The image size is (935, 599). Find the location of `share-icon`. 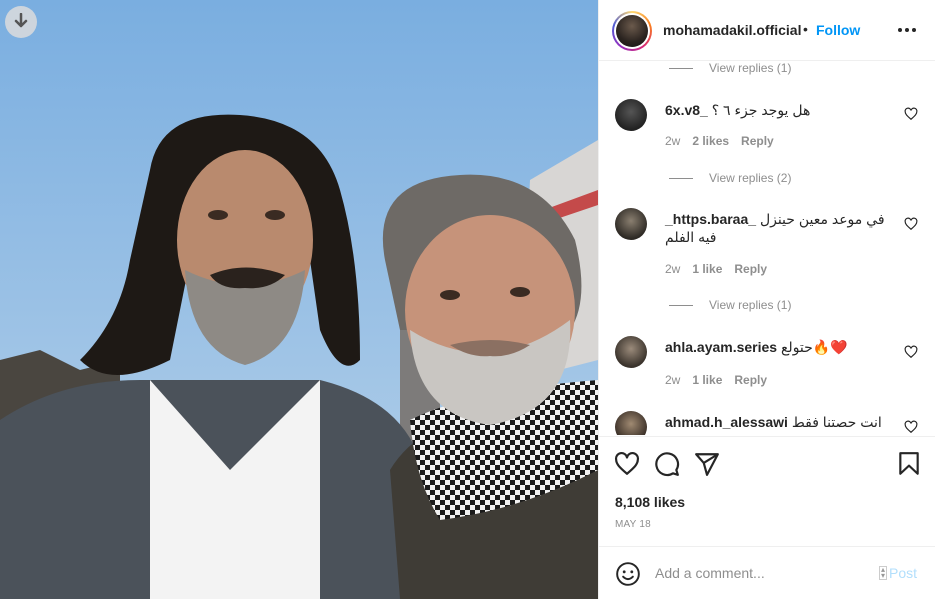

share-icon is located at coordinates (707, 464).